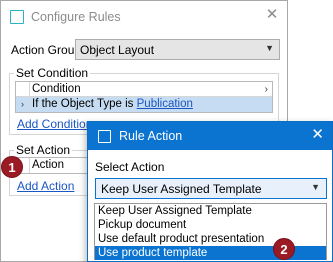 This screenshot has height=262, width=333. Describe the element at coordinates (12, 167) in the screenshot. I see `step-badge-1: 1` at that location.